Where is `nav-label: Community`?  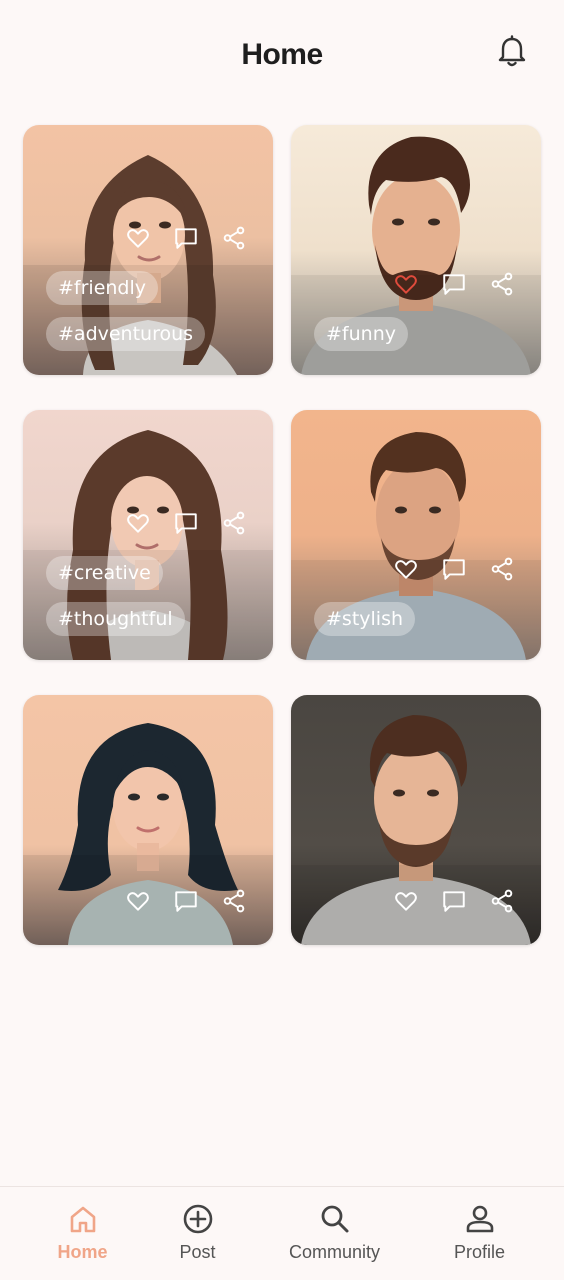 nav-label: Community is located at coordinates (334, 1252).